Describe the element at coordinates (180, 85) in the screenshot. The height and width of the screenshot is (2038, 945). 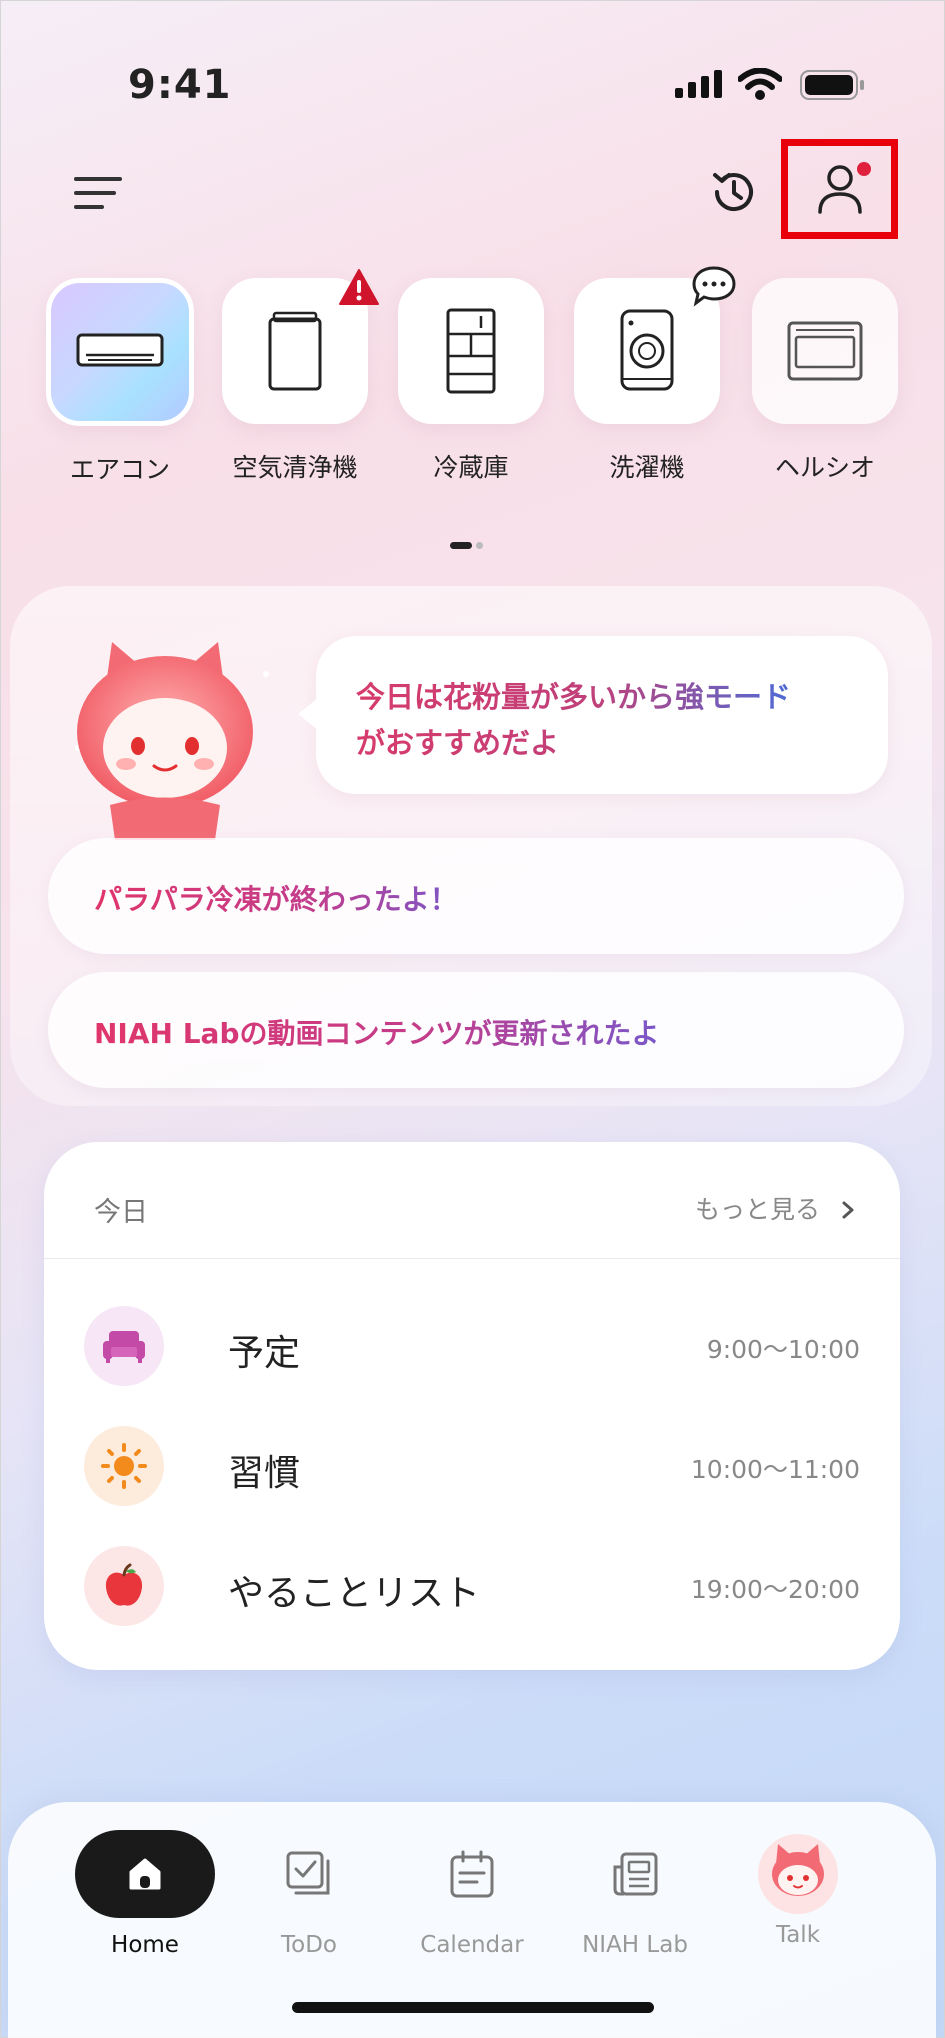
I see `status-time: 9:41` at that location.